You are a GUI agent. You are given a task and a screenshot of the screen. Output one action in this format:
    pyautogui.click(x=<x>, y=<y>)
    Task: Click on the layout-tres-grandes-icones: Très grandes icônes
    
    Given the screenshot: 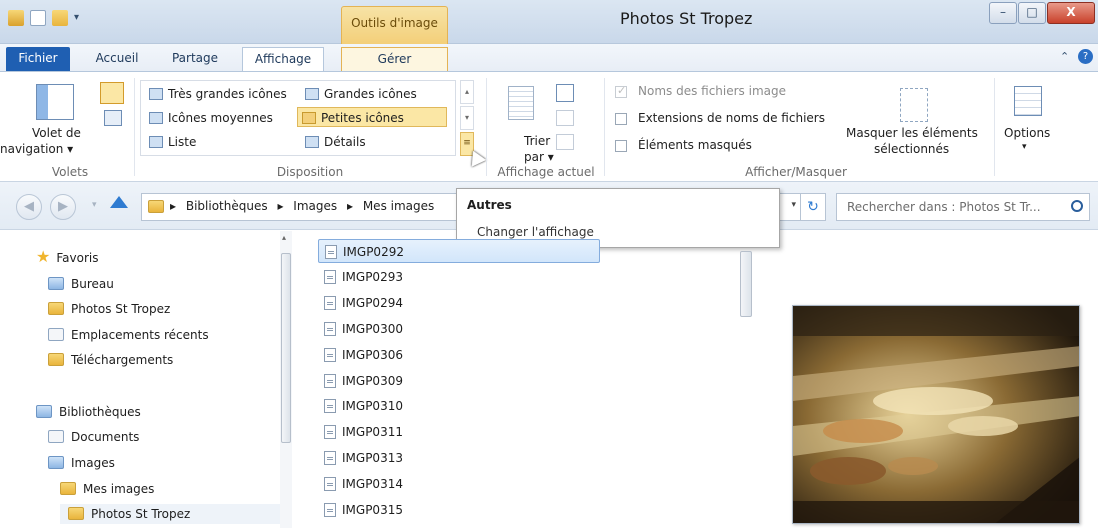 What is the action you would take?
    pyautogui.click(x=216, y=94)
    